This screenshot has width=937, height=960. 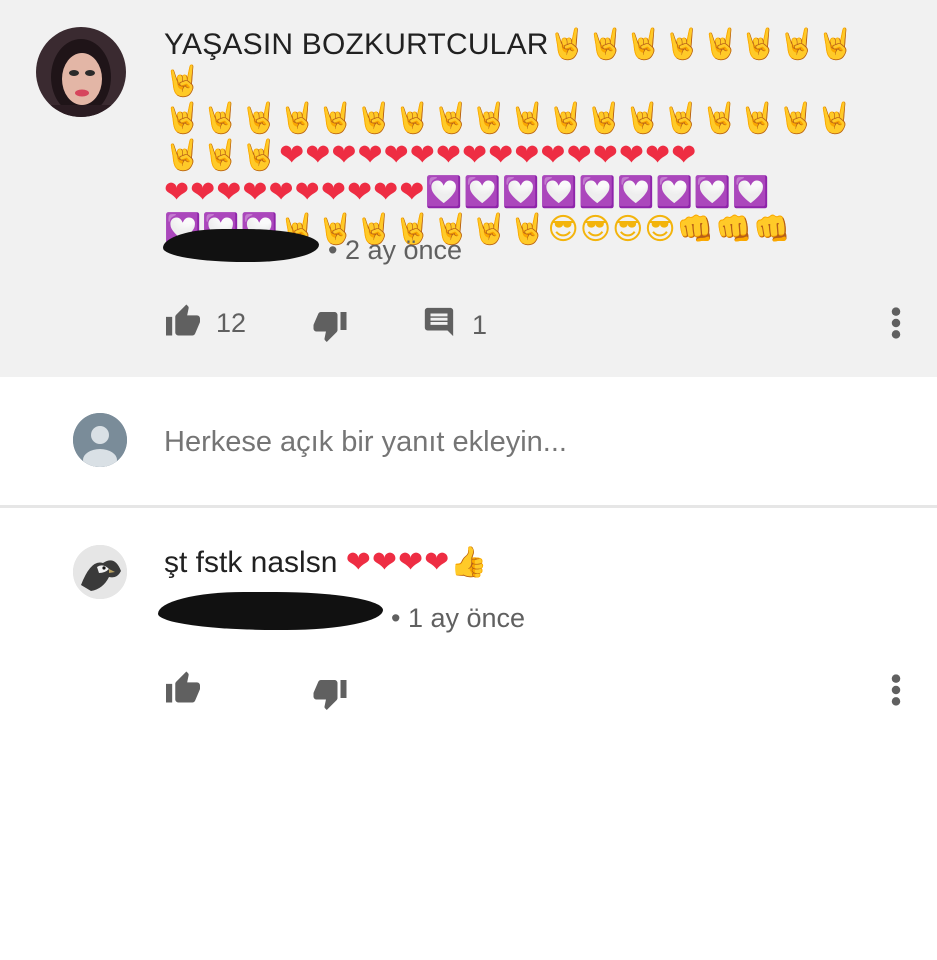 I want to click on dislike-button, so click(x=330, y=330).